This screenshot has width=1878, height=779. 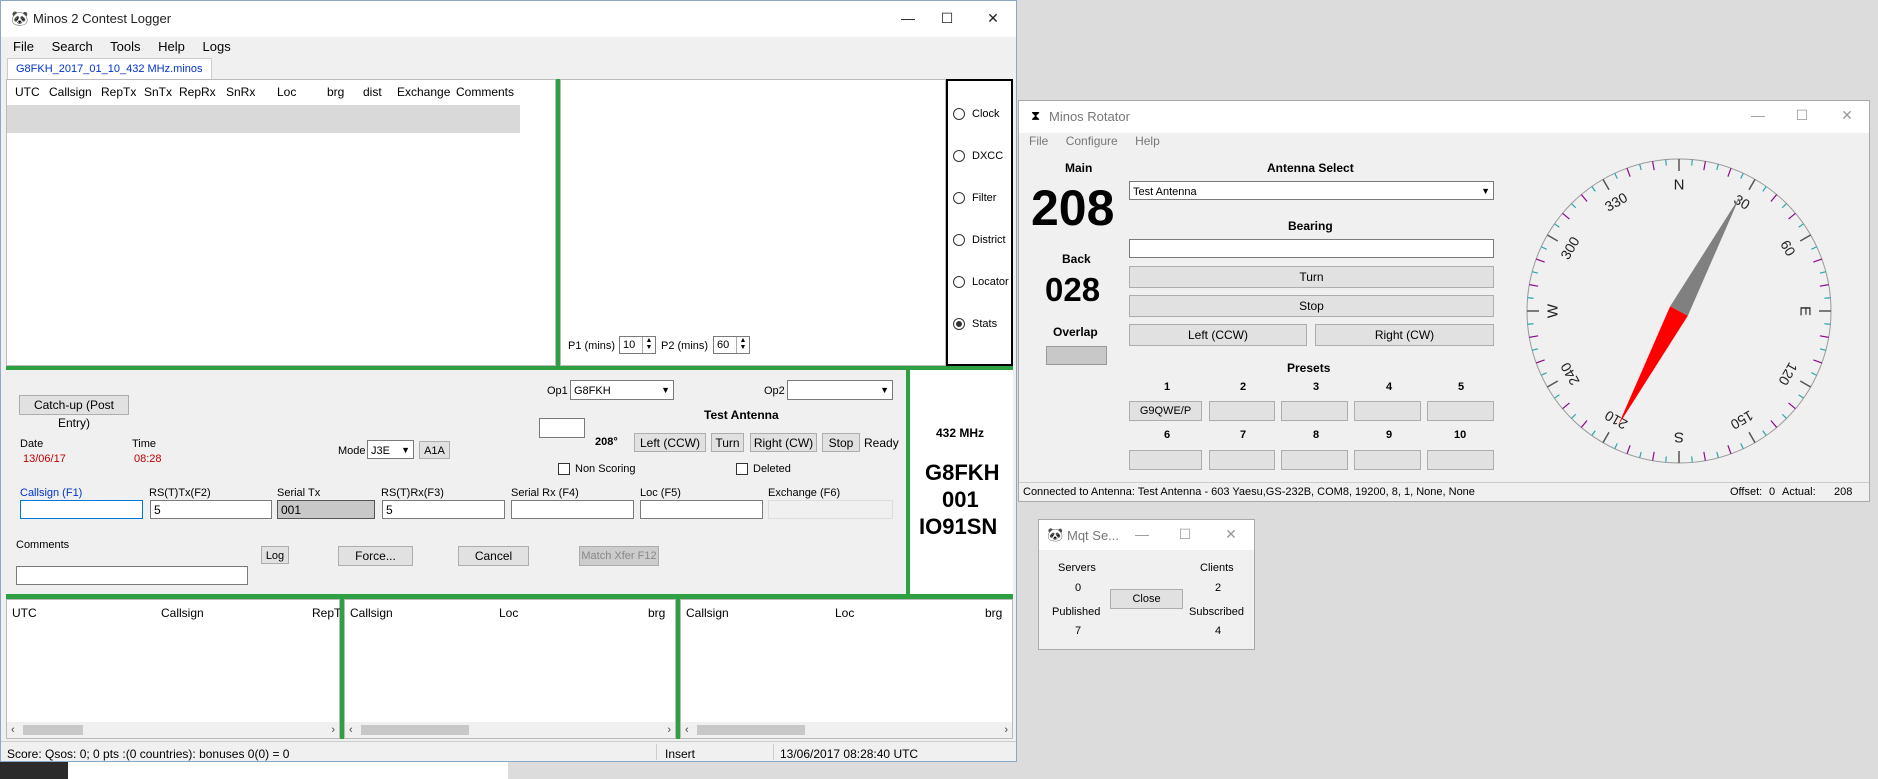 What do you see at coordinates (959, 282) in the screenshot?
I see `radio-locator` at bounding box center [959, 282].